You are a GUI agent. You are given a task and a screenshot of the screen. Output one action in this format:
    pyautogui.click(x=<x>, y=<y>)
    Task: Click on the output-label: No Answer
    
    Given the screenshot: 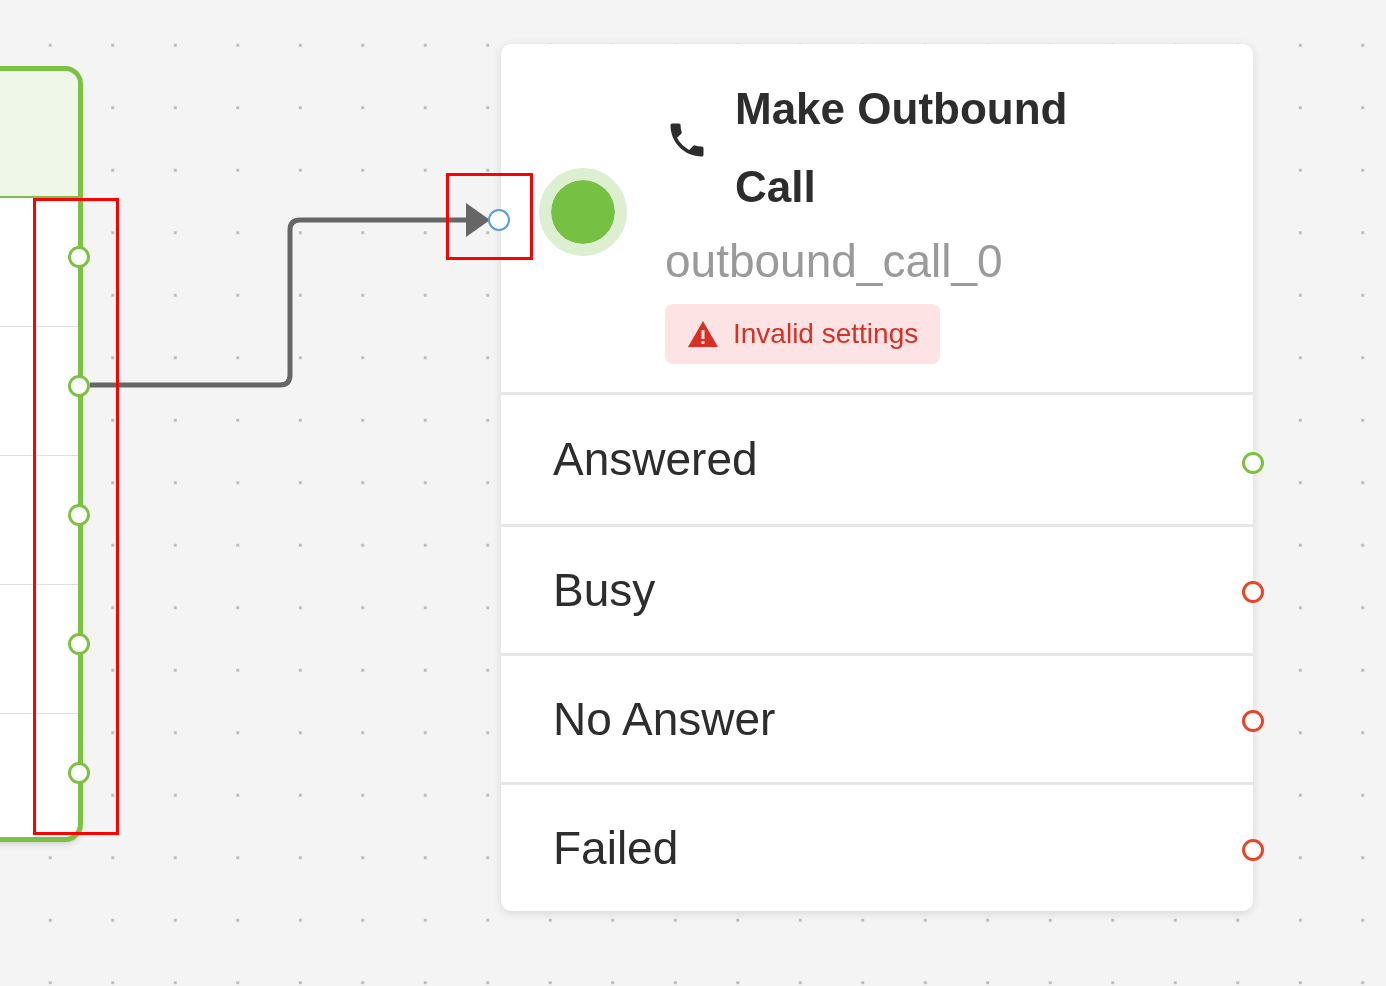 What is the action you would take?
    pyautogui.click(x=664, y=719)
    